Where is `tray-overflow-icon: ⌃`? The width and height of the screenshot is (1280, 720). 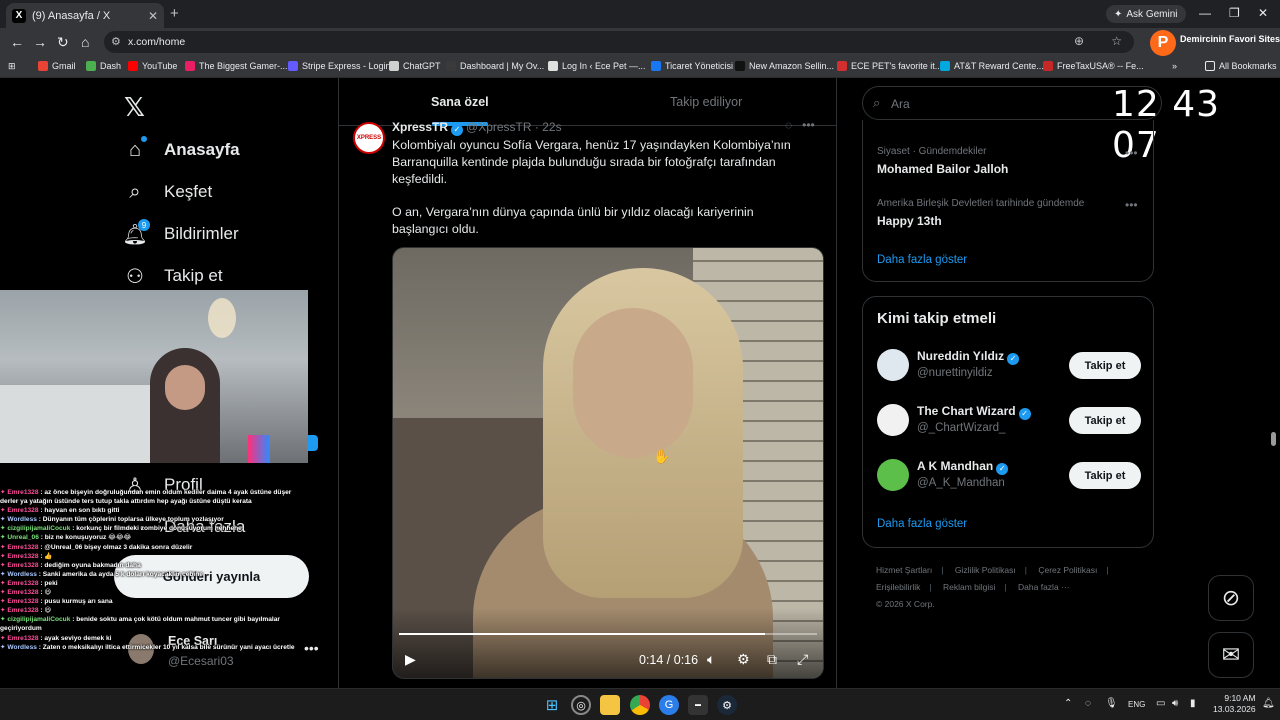 tray-overflow-icon: ⌃ is located at coordinates (1068, 703).